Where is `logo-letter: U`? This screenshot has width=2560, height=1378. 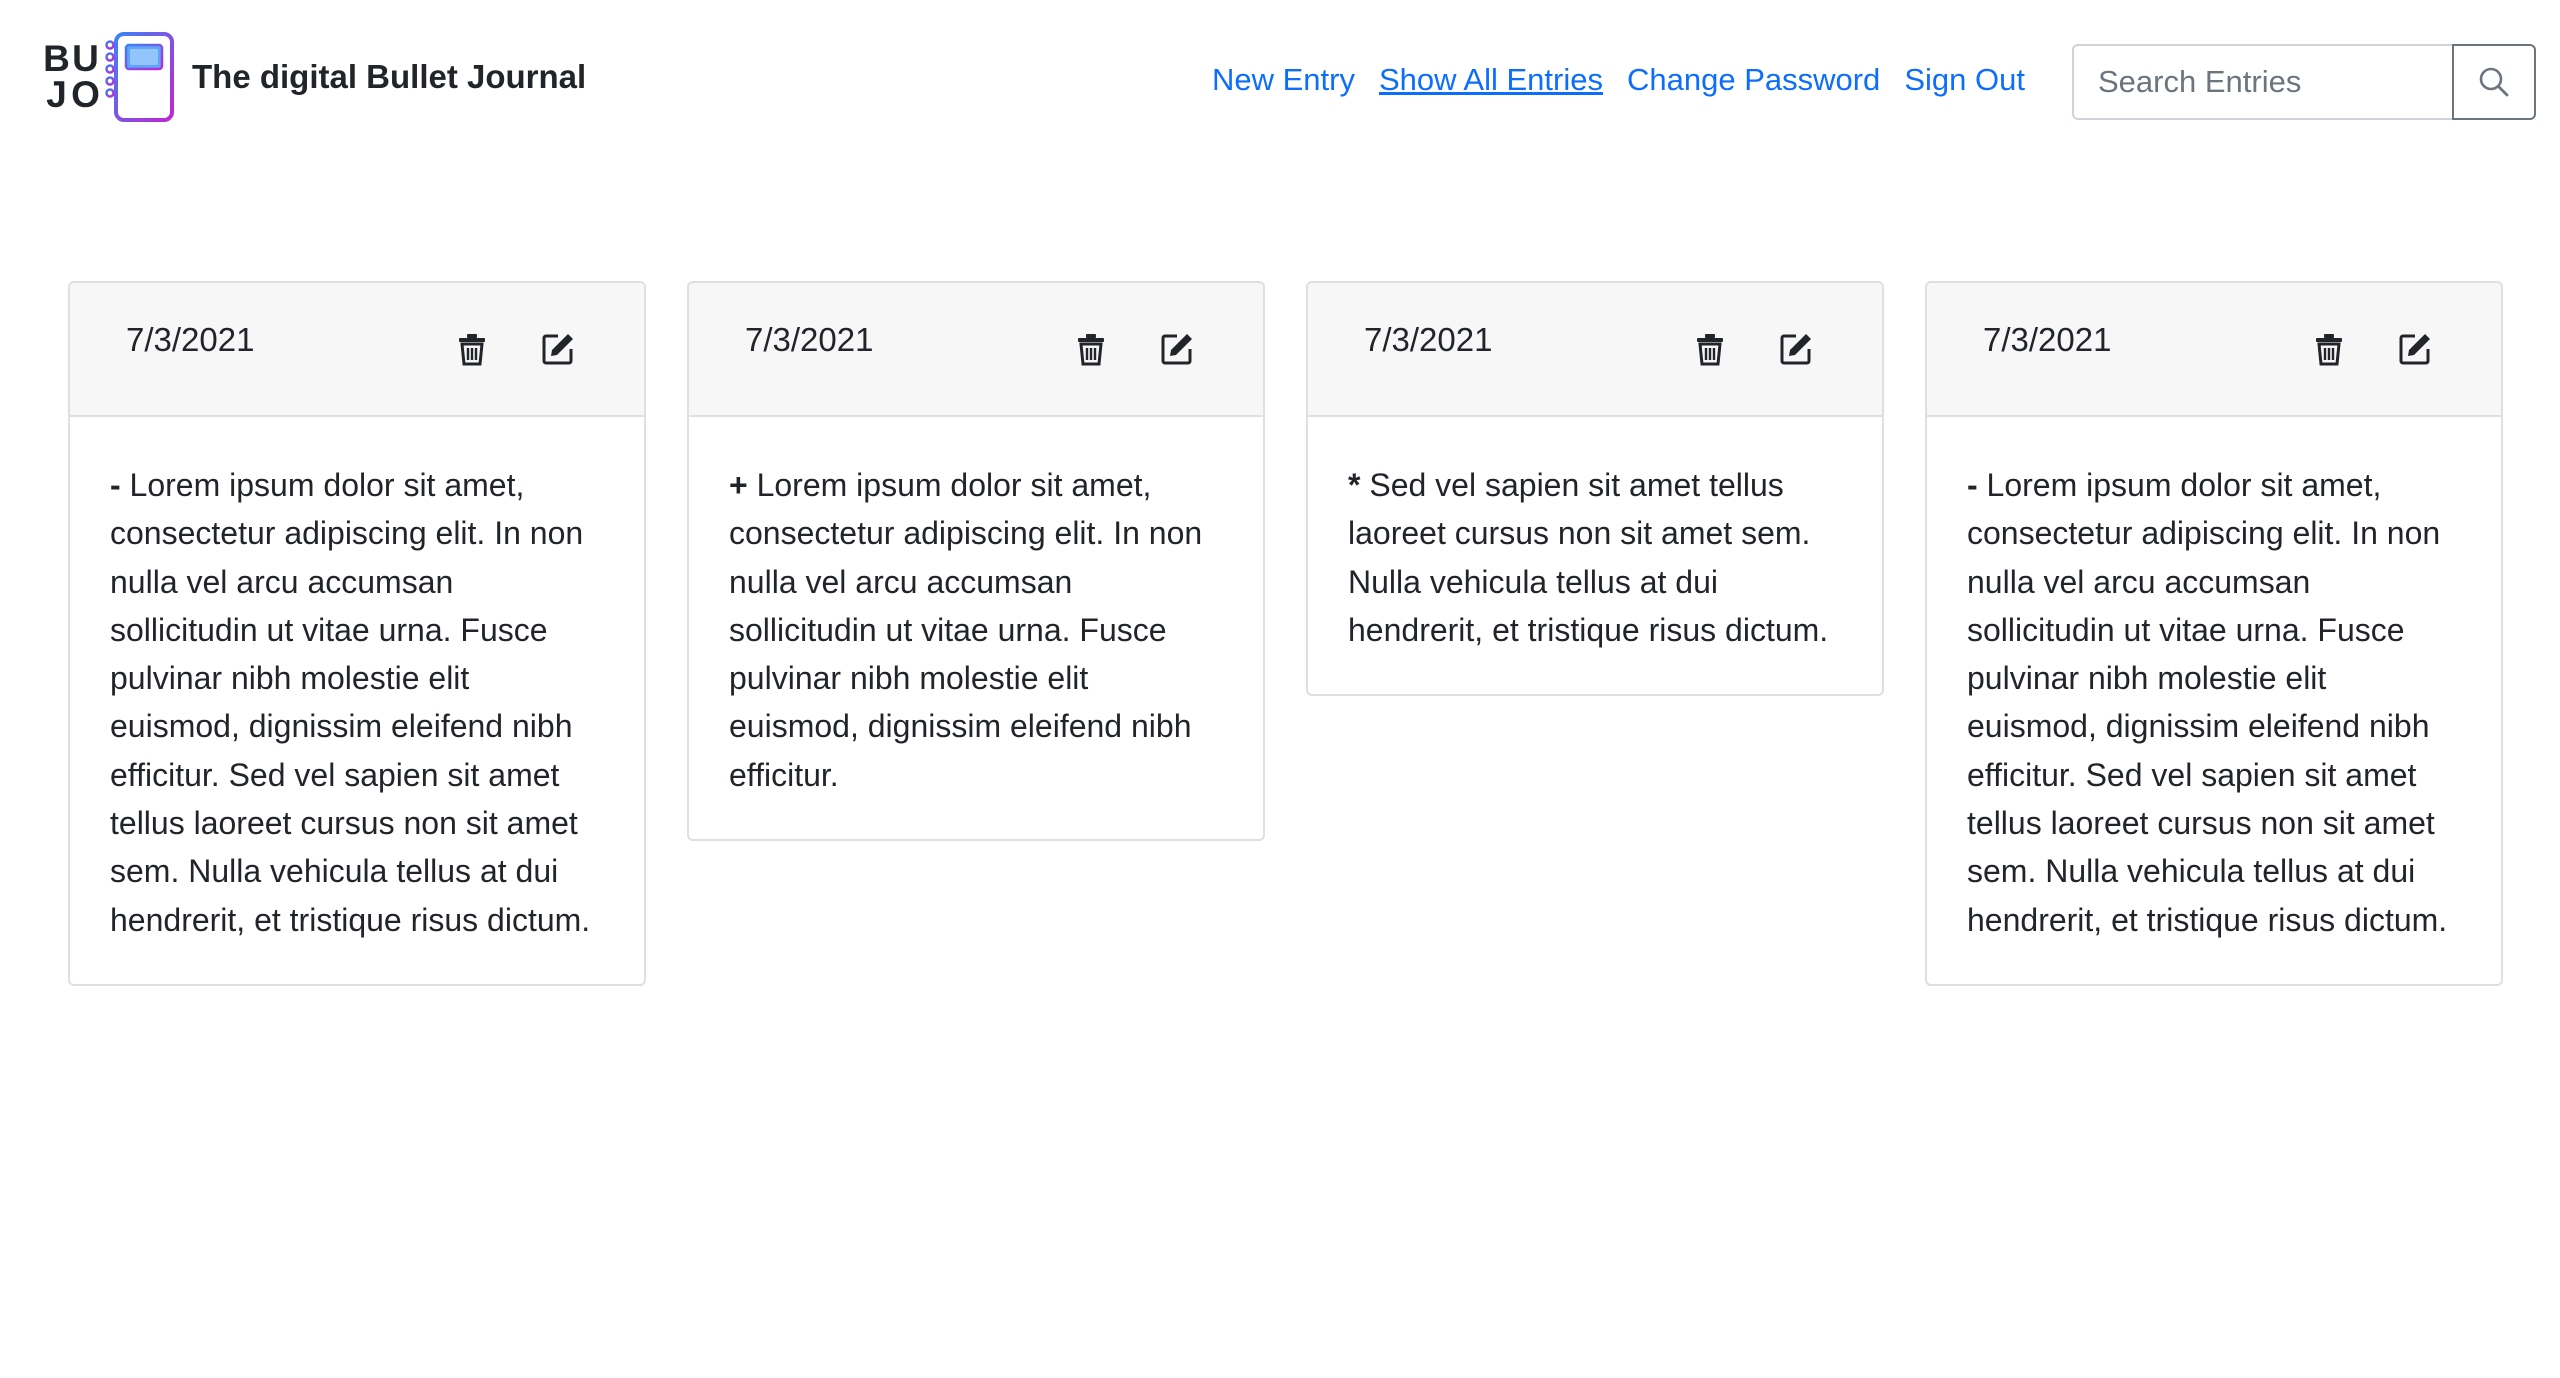
logo-letter: U is located at coordinates (85, 58).